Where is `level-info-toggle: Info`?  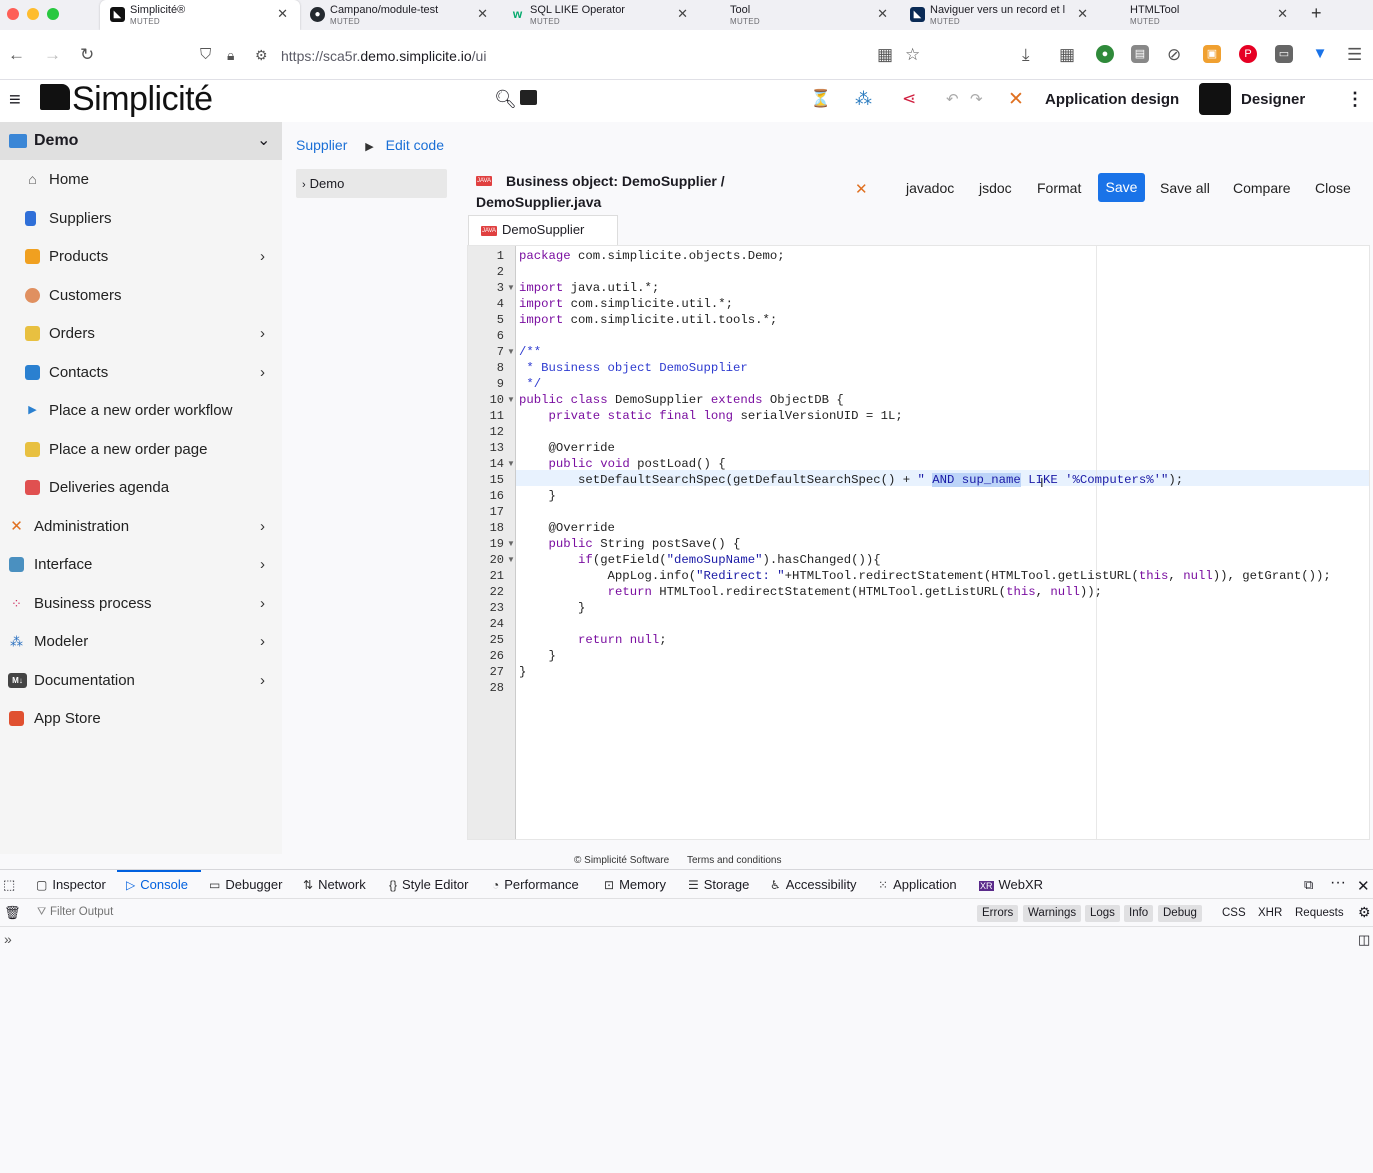
level-info-toggle: Info is located at coordinates (1139, 913).